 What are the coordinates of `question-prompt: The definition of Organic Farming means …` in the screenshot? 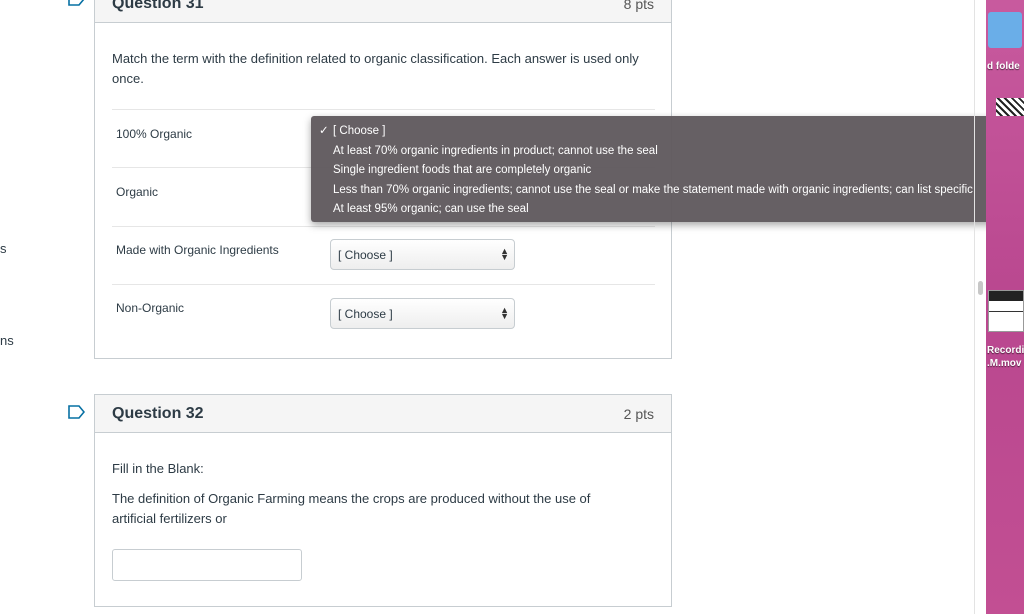 It's located at (351, 508).